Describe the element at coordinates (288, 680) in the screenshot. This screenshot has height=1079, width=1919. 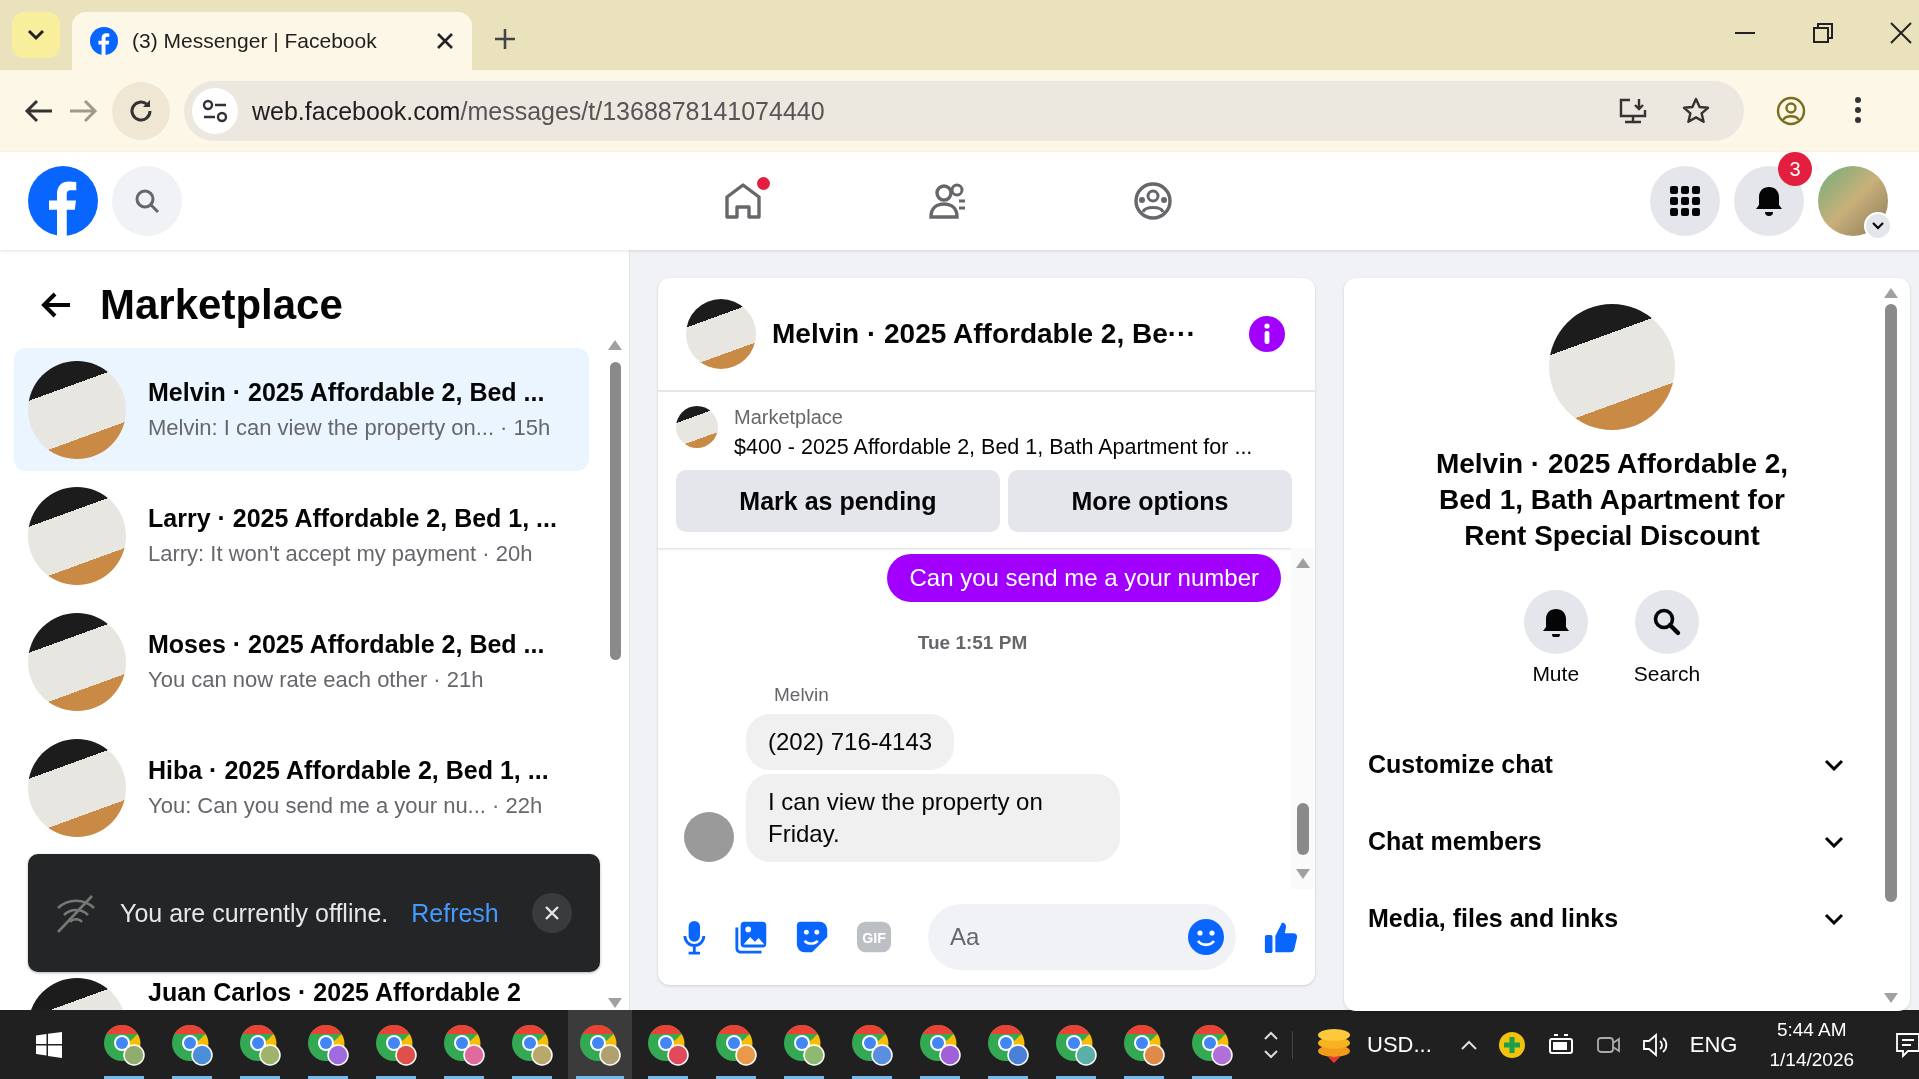
I see `message-preview: You can now rate each other` at that location.